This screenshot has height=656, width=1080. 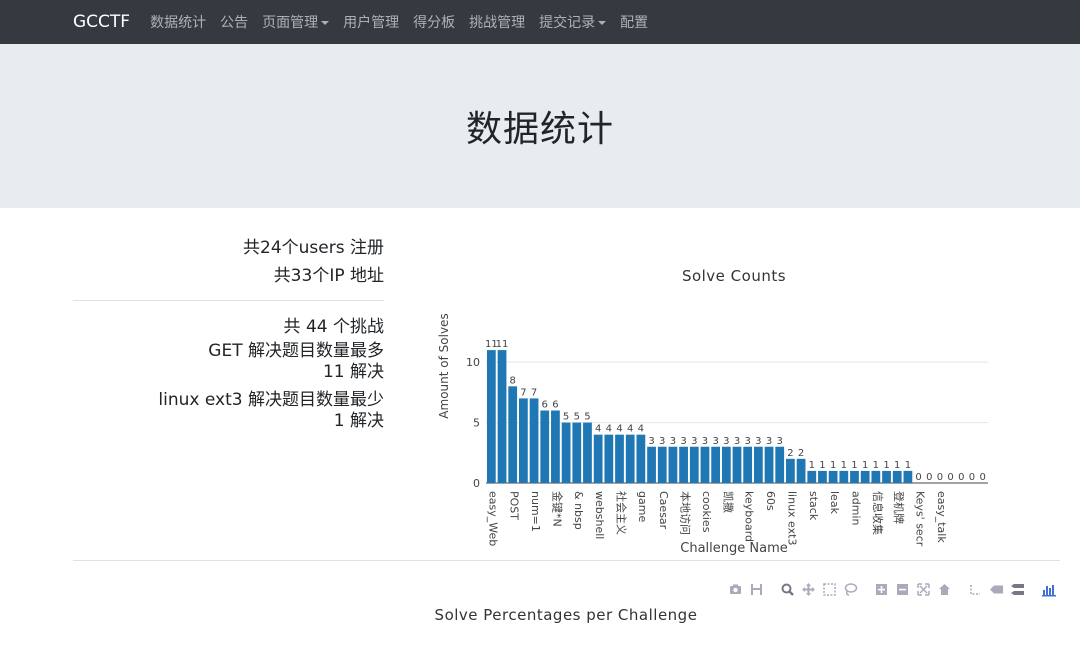 What do you see at coordinates (228, 300) in the screenshot?
I see `stats-divider` at bounding box center [228, 300].